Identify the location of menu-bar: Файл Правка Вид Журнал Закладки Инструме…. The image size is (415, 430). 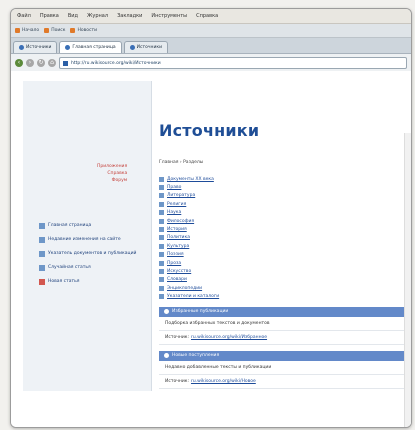
(211, 16).